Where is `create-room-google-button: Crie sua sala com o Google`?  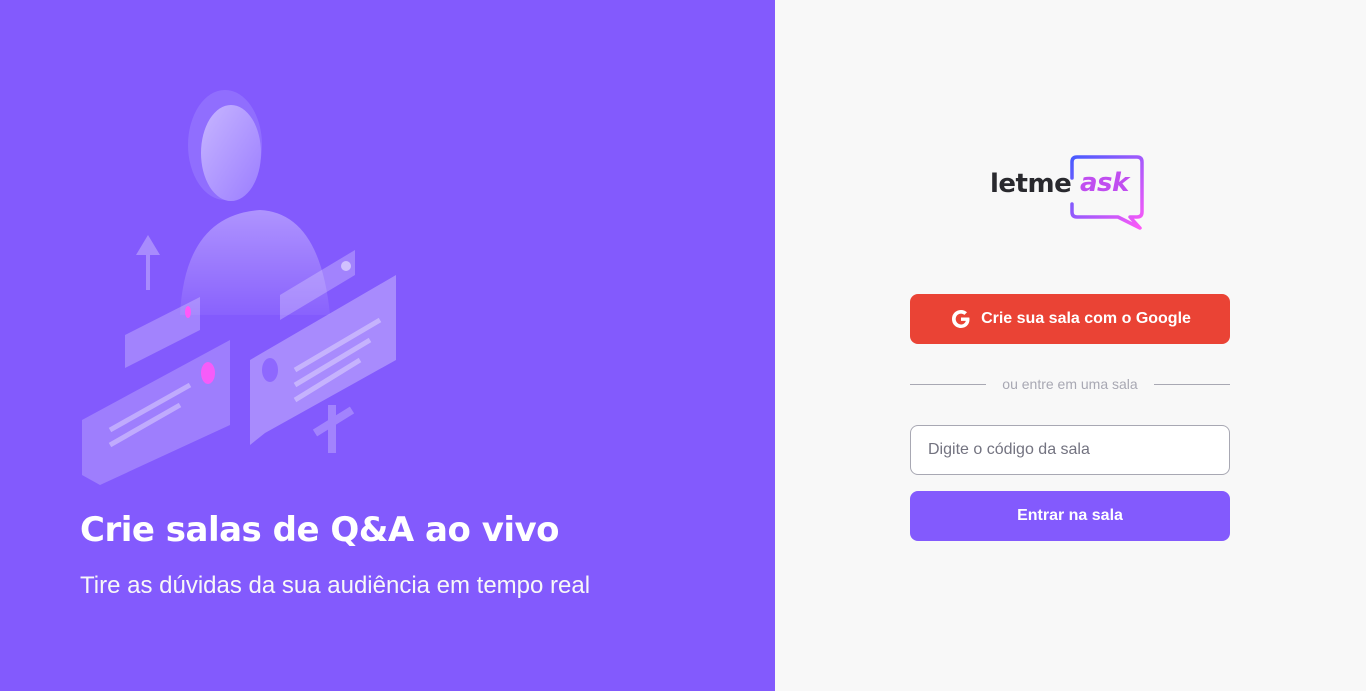 create-room-google-button: Crie sua sala com o Google is located at coordinates (1070, 319).